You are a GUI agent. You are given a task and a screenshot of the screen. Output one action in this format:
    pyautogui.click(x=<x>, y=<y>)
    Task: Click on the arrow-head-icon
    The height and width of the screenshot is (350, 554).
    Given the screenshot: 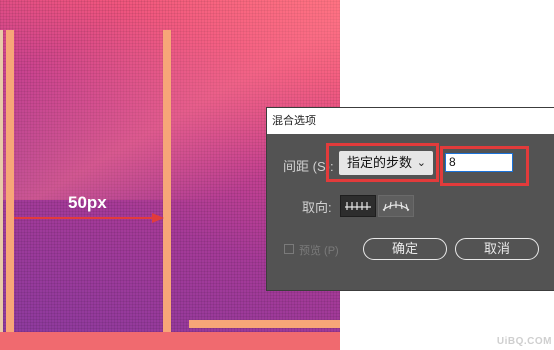 What is the action you would take?
    pyautogui.click(x=158, y=218)
    